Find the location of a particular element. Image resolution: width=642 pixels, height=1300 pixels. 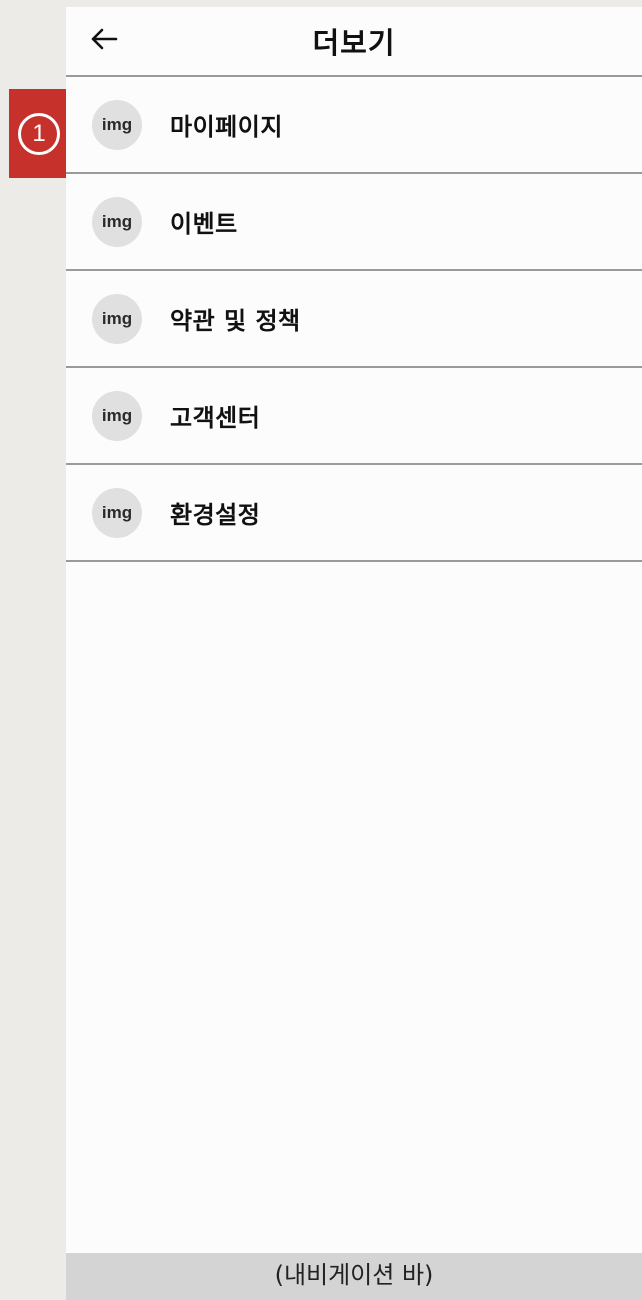

menu-item-label: 약관 및 정책 is located at coordinates (235, 321).